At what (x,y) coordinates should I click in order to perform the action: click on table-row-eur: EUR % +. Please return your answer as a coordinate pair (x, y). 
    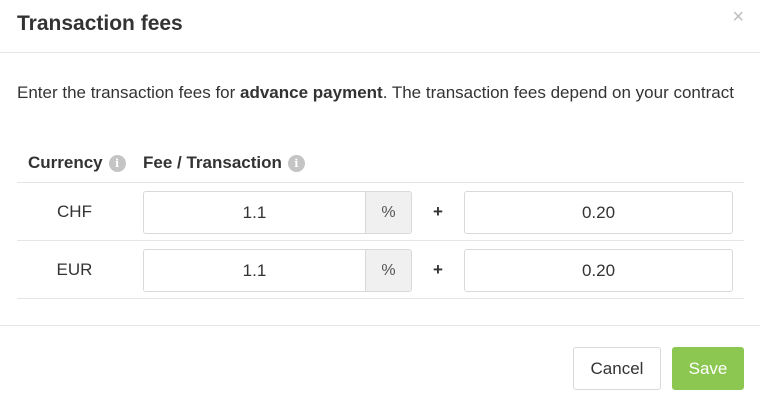
    Looking at the image, I should click on (380, 270).